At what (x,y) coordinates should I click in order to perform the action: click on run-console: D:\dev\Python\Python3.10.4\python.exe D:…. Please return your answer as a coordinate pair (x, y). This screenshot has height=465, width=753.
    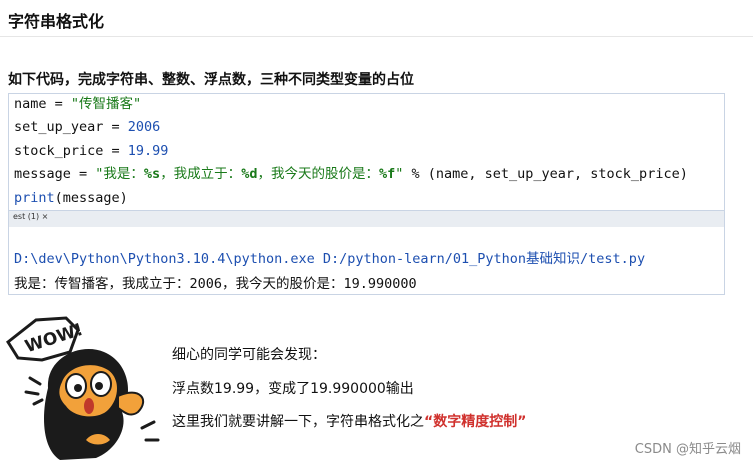
    Looking at the image, I should click on (366, 261).